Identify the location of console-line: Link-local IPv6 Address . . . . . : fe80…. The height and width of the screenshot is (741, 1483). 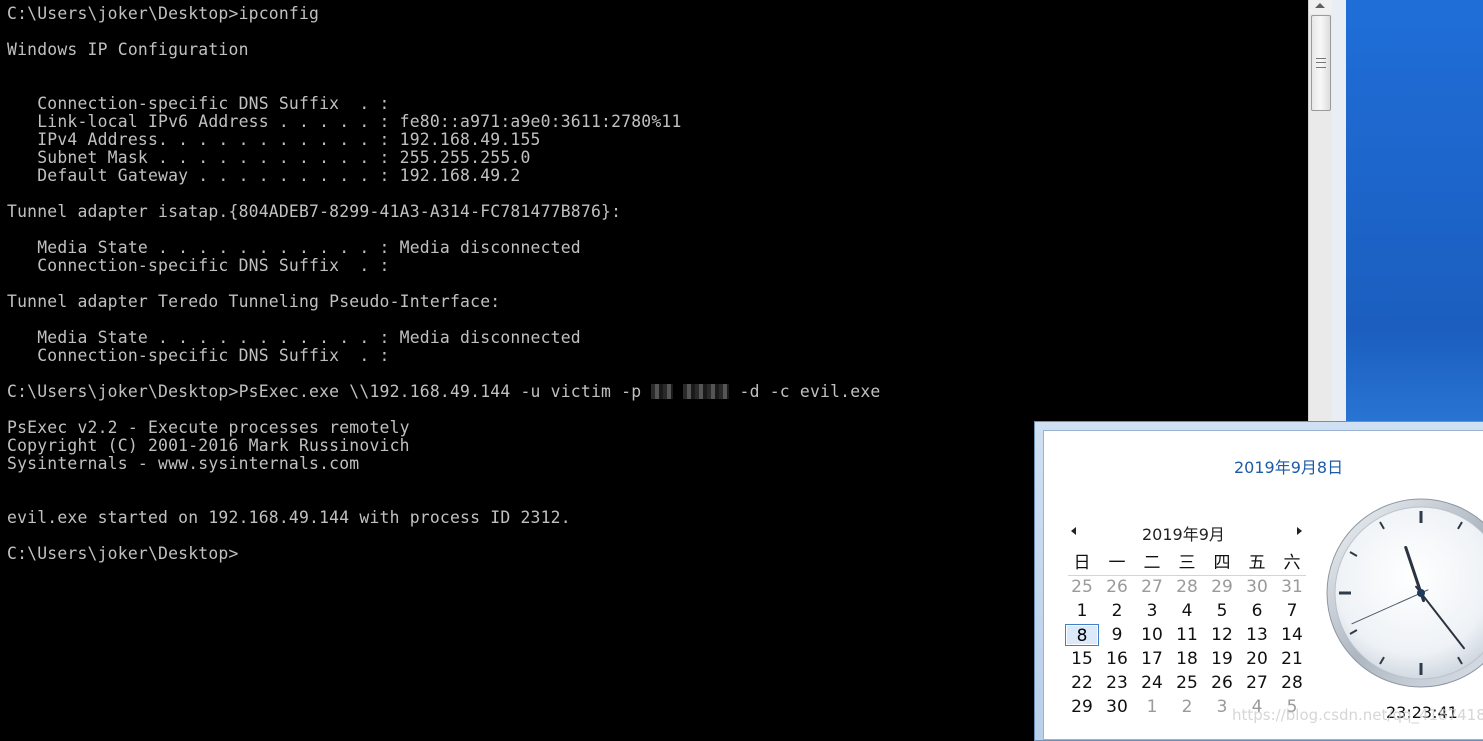
(344, 121).